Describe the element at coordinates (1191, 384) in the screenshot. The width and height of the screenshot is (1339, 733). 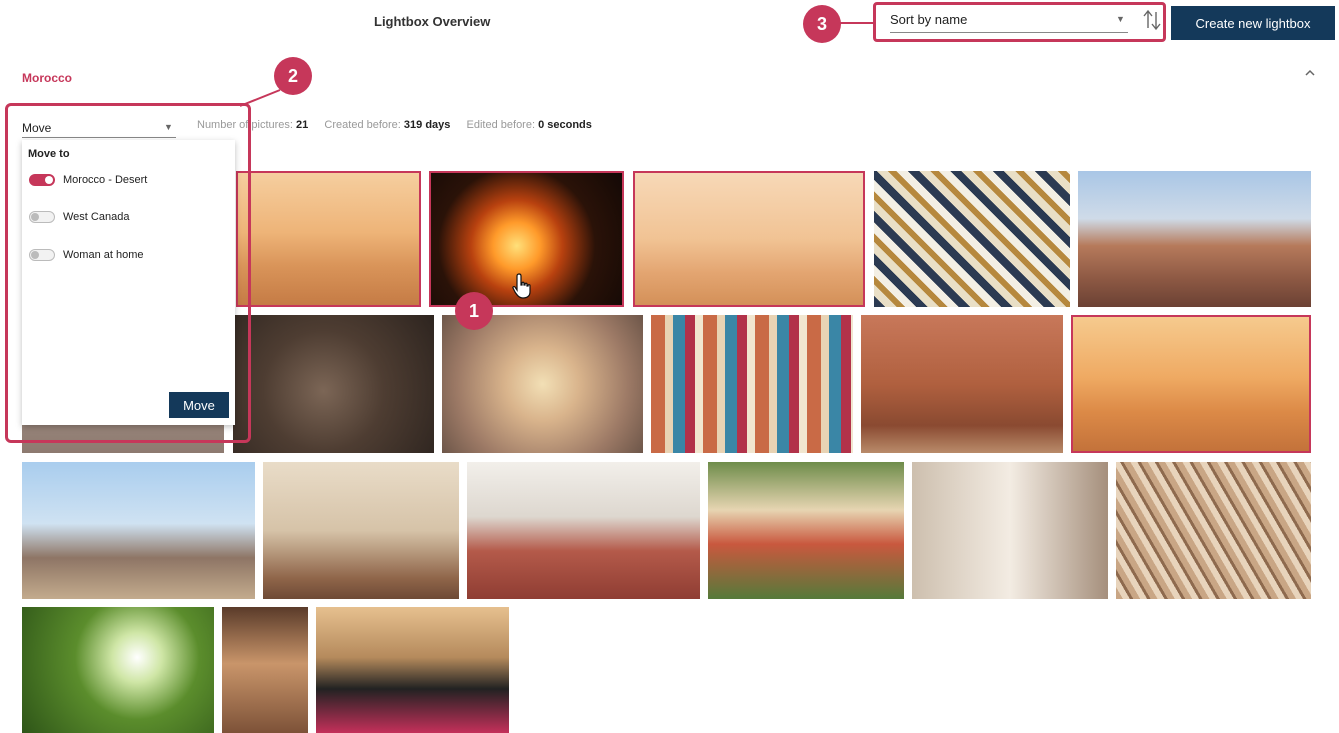
I see `photo-camel-walker` at that location.